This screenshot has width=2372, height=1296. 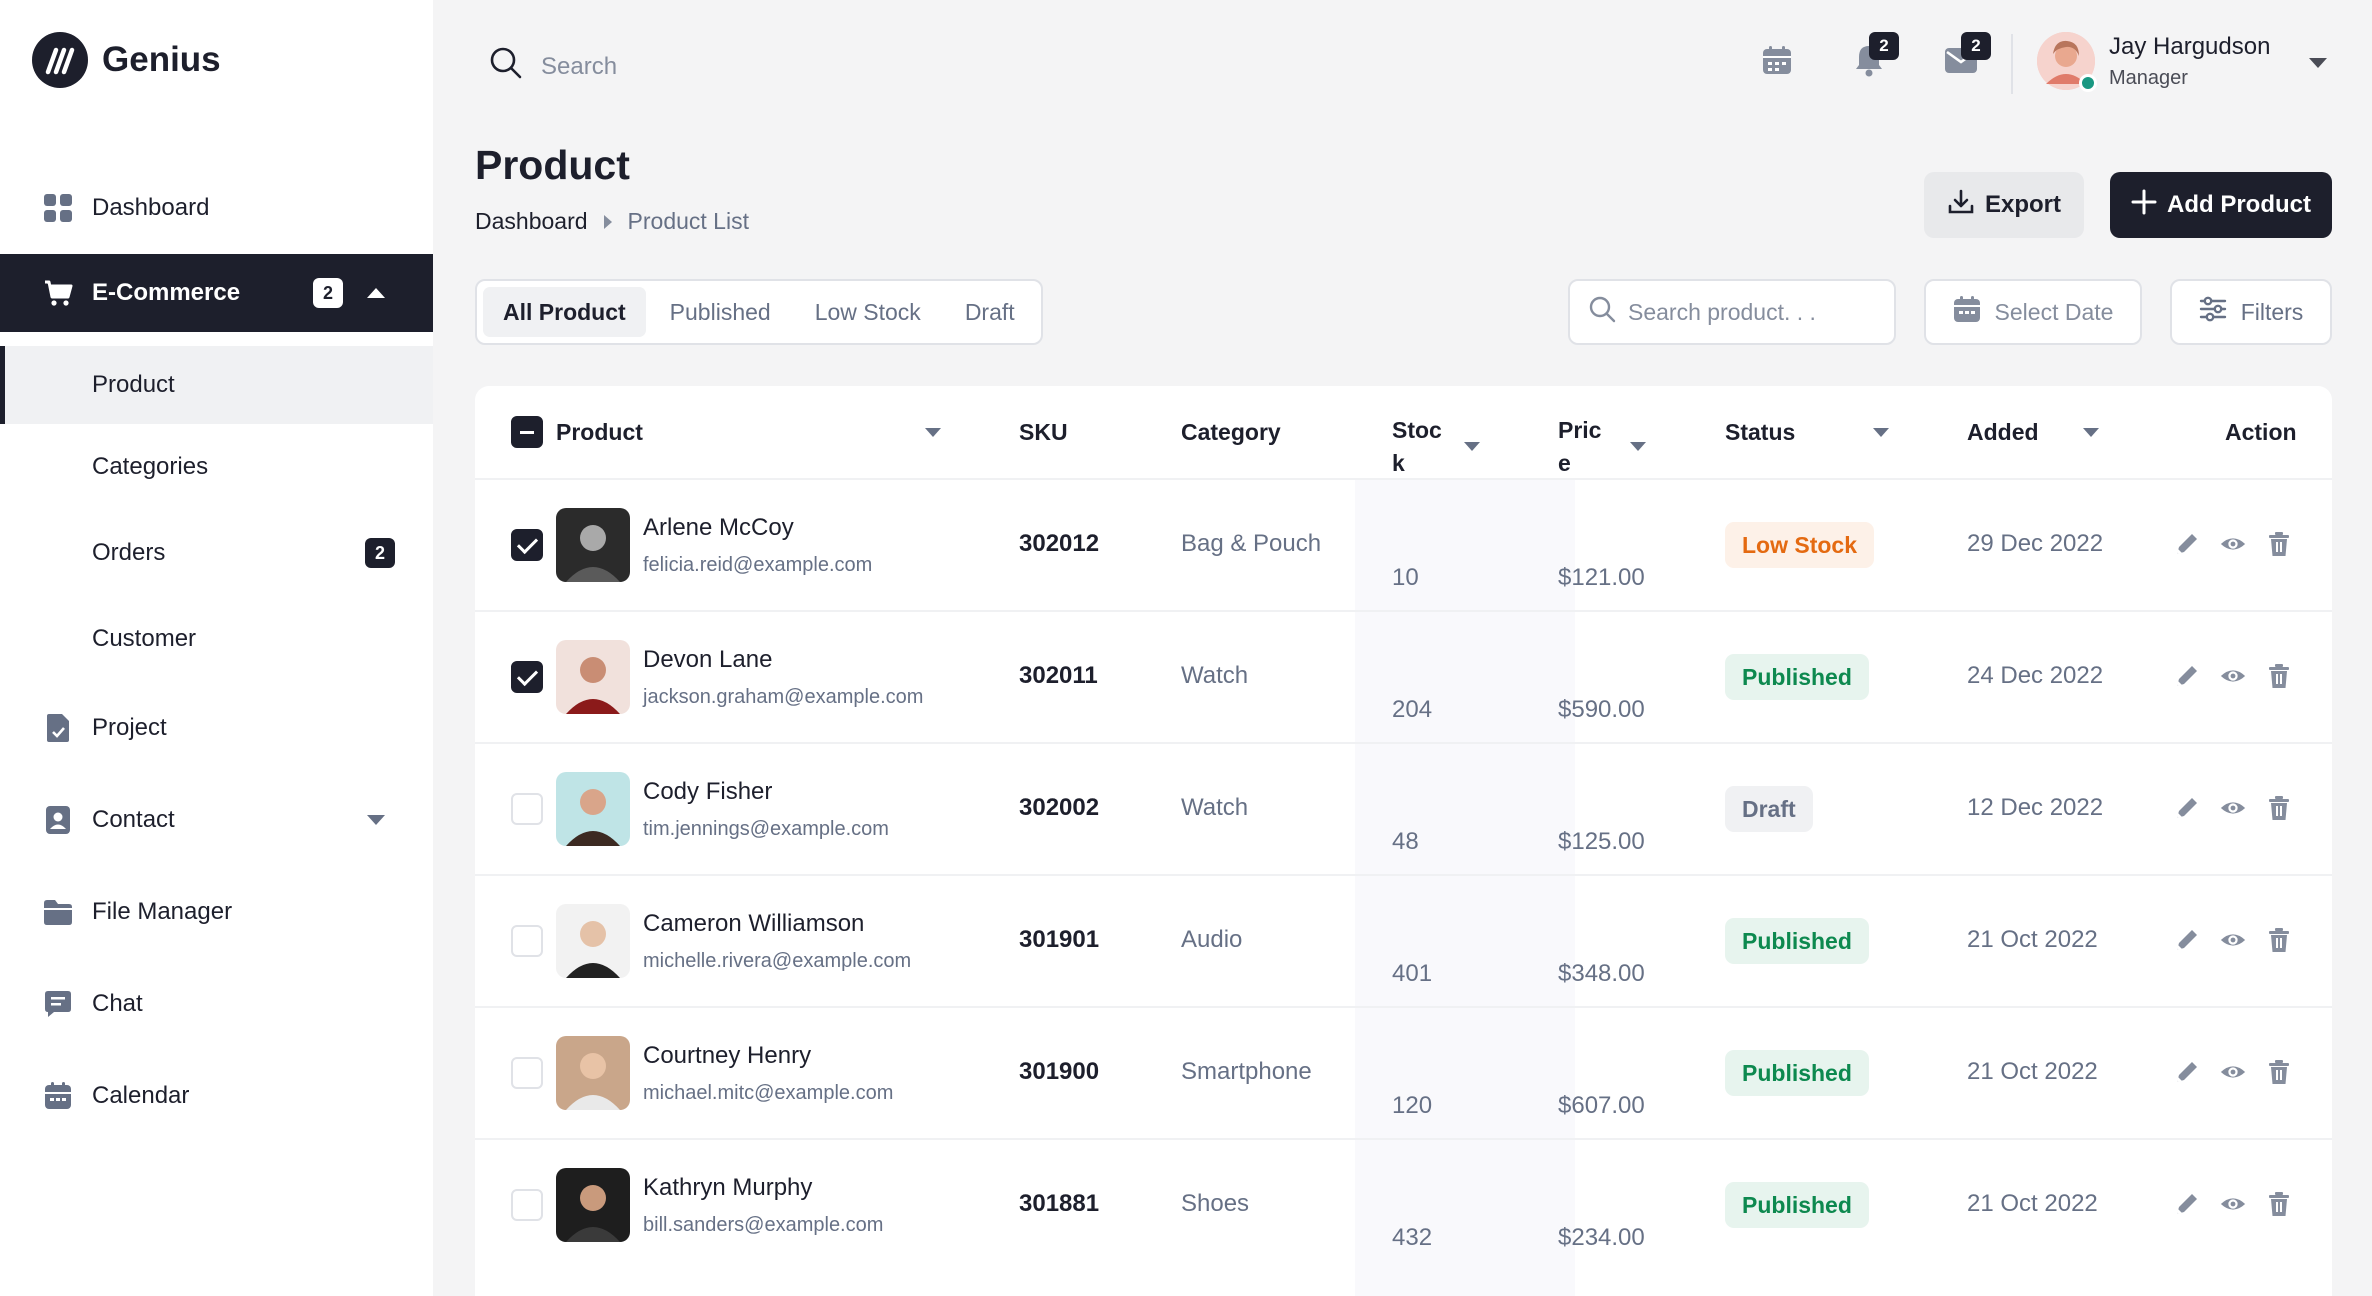 What do you see at coordinates (1769, 809) in the screenshot?
I see `status-badge: Draft` at bounding box center [1769, 809].